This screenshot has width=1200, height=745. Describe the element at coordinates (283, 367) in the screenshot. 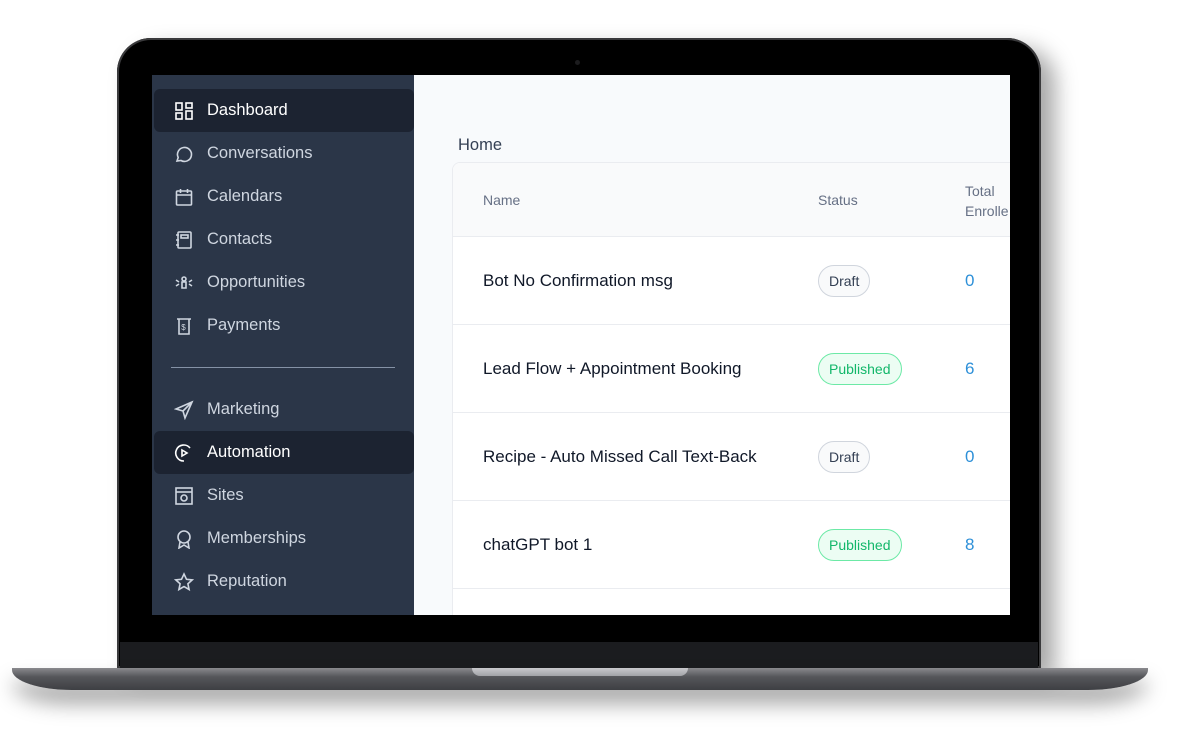

I see `sidebar-divider` at that location.